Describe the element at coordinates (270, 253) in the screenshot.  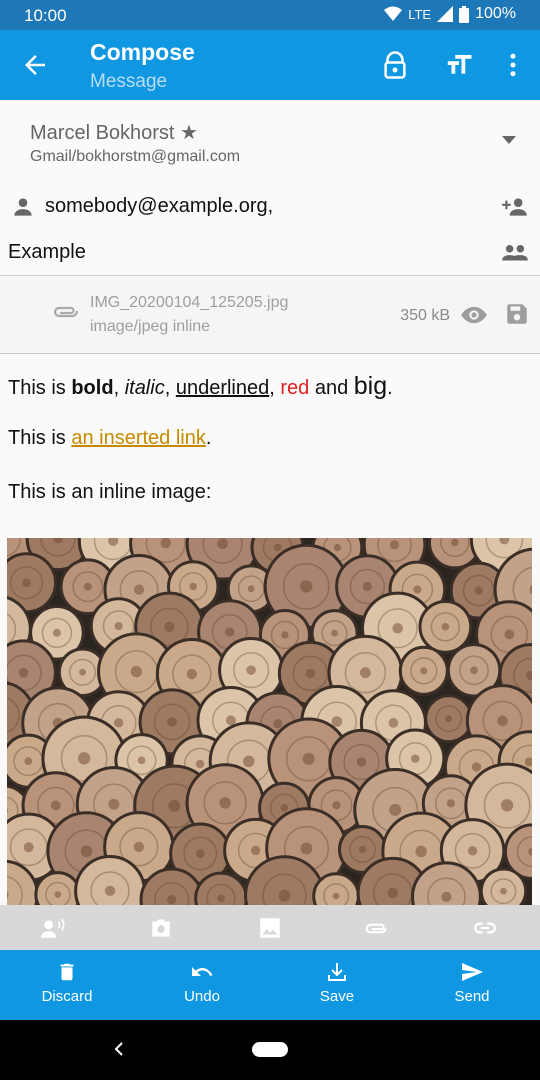
I see `subject-field: Example` at that location.